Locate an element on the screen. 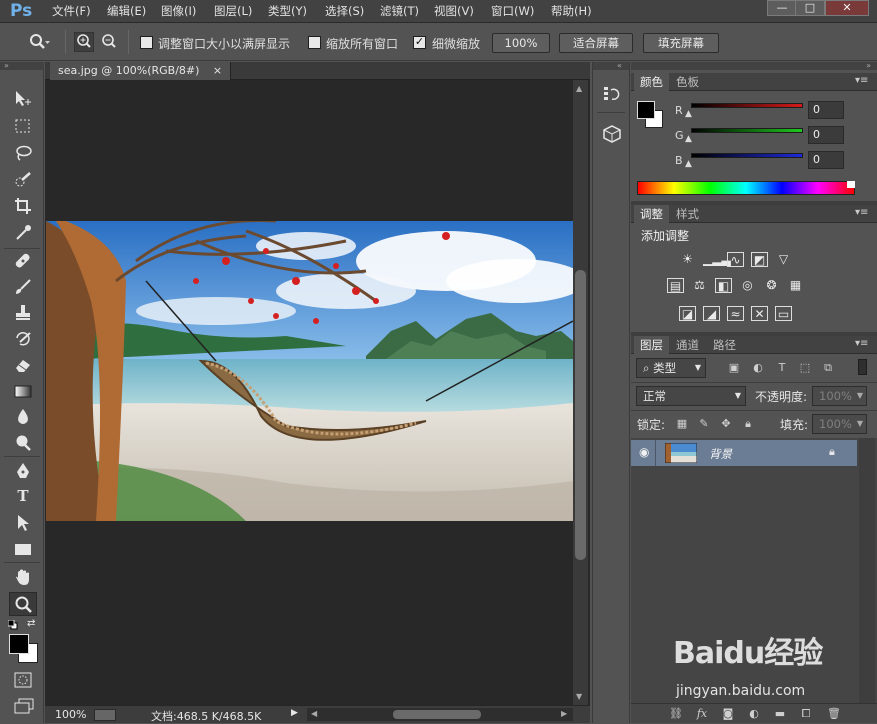  new-layer-icon: ⧠ is located at coordinates (806, 714).